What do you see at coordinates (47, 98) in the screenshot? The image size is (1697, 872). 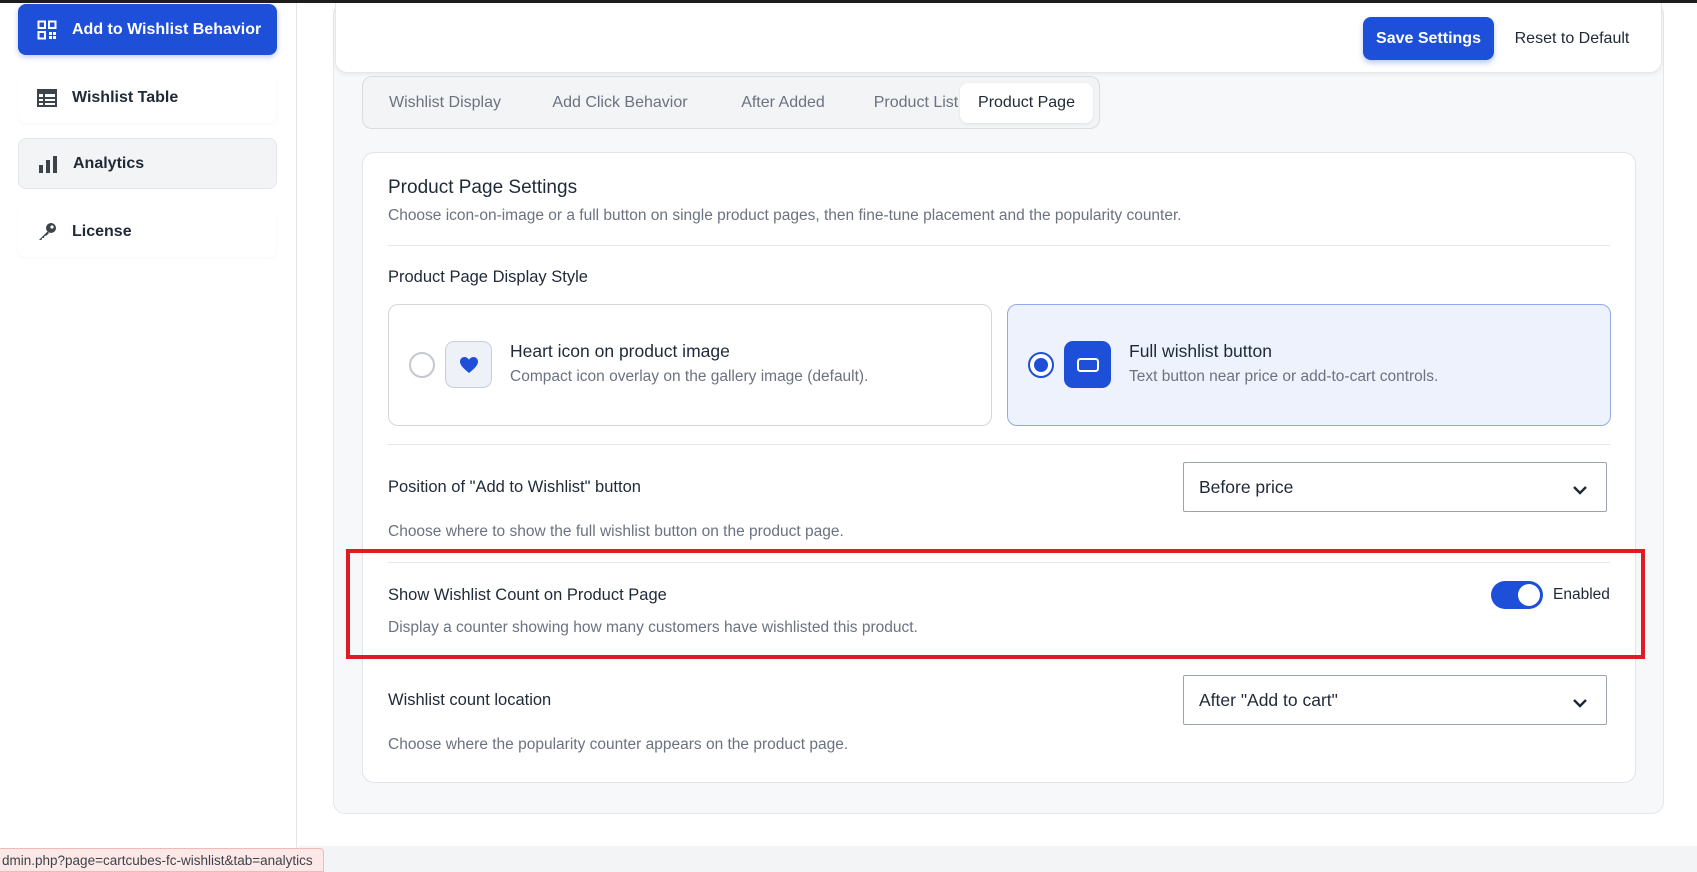 I see `table-icon` at bounding box center [47, 98].